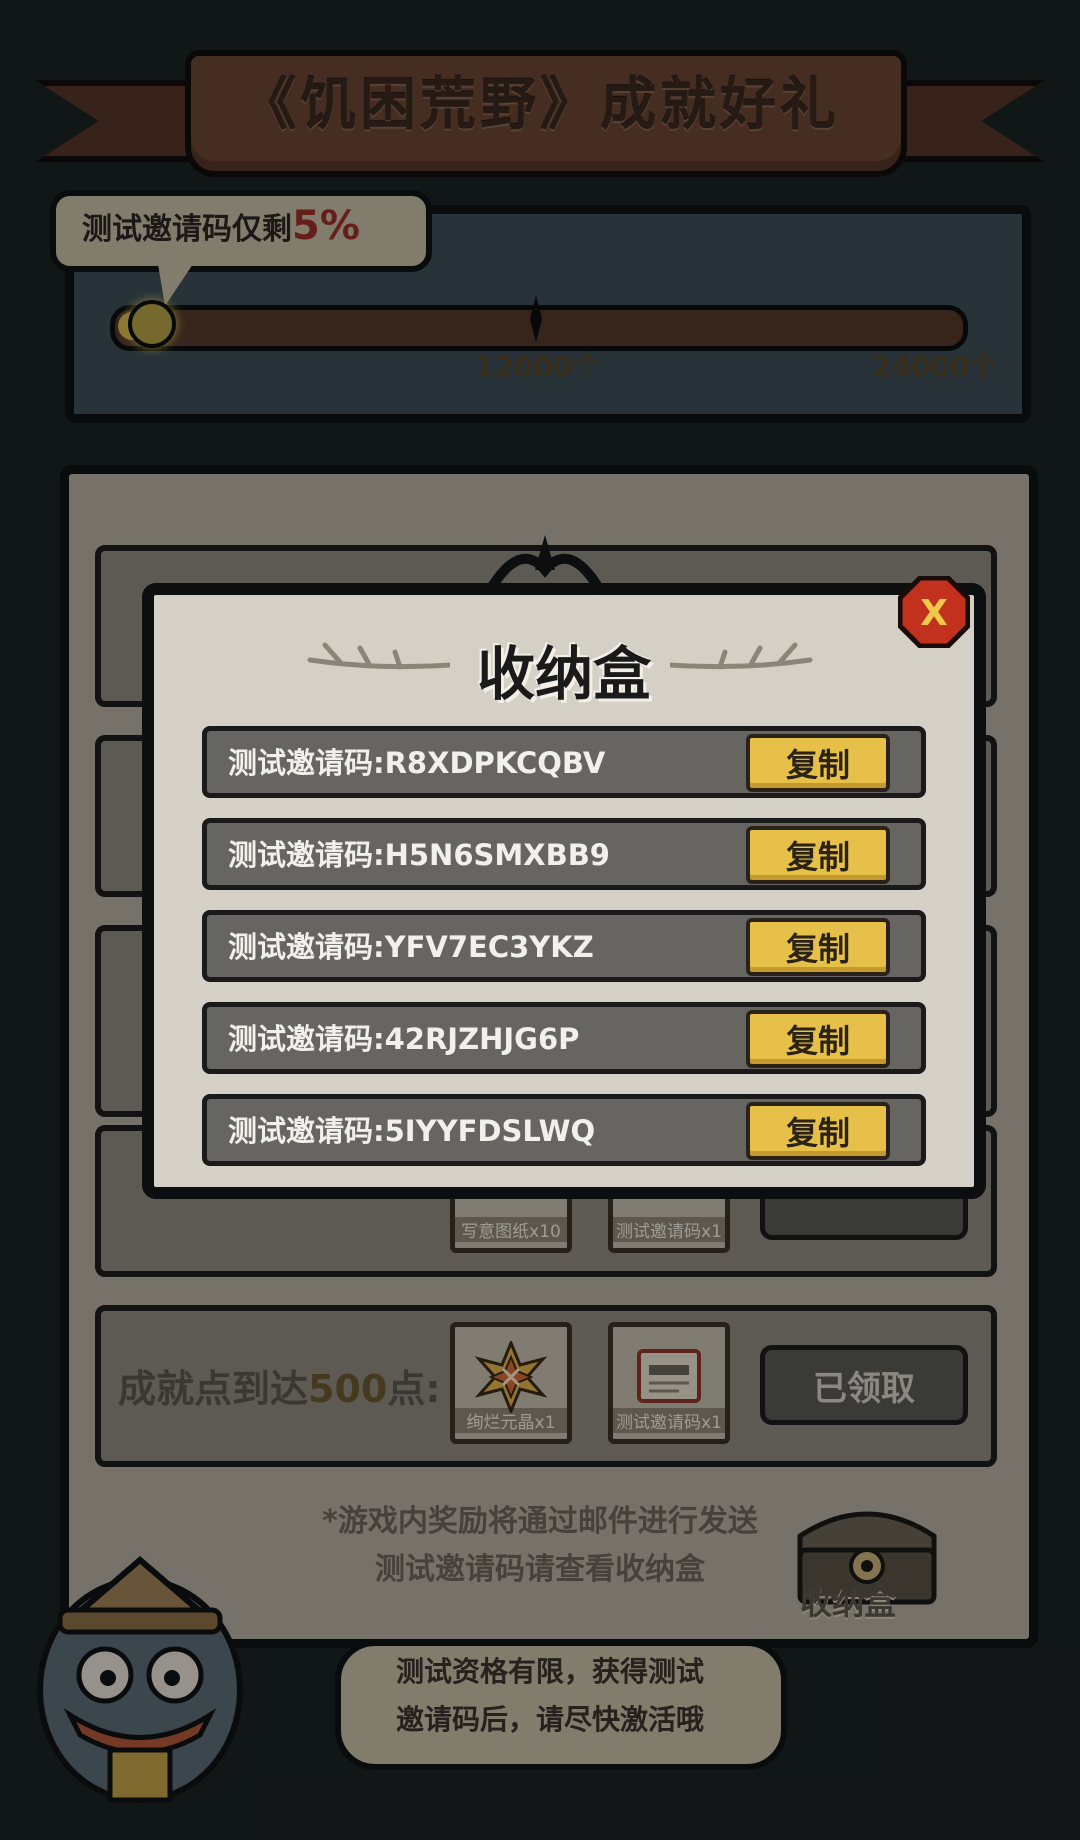  Describe the element at coordinates (419, 855) in the screenshot. I see `invite-code-text: 测试邀请码:H5N6SMXBB9` at that location.